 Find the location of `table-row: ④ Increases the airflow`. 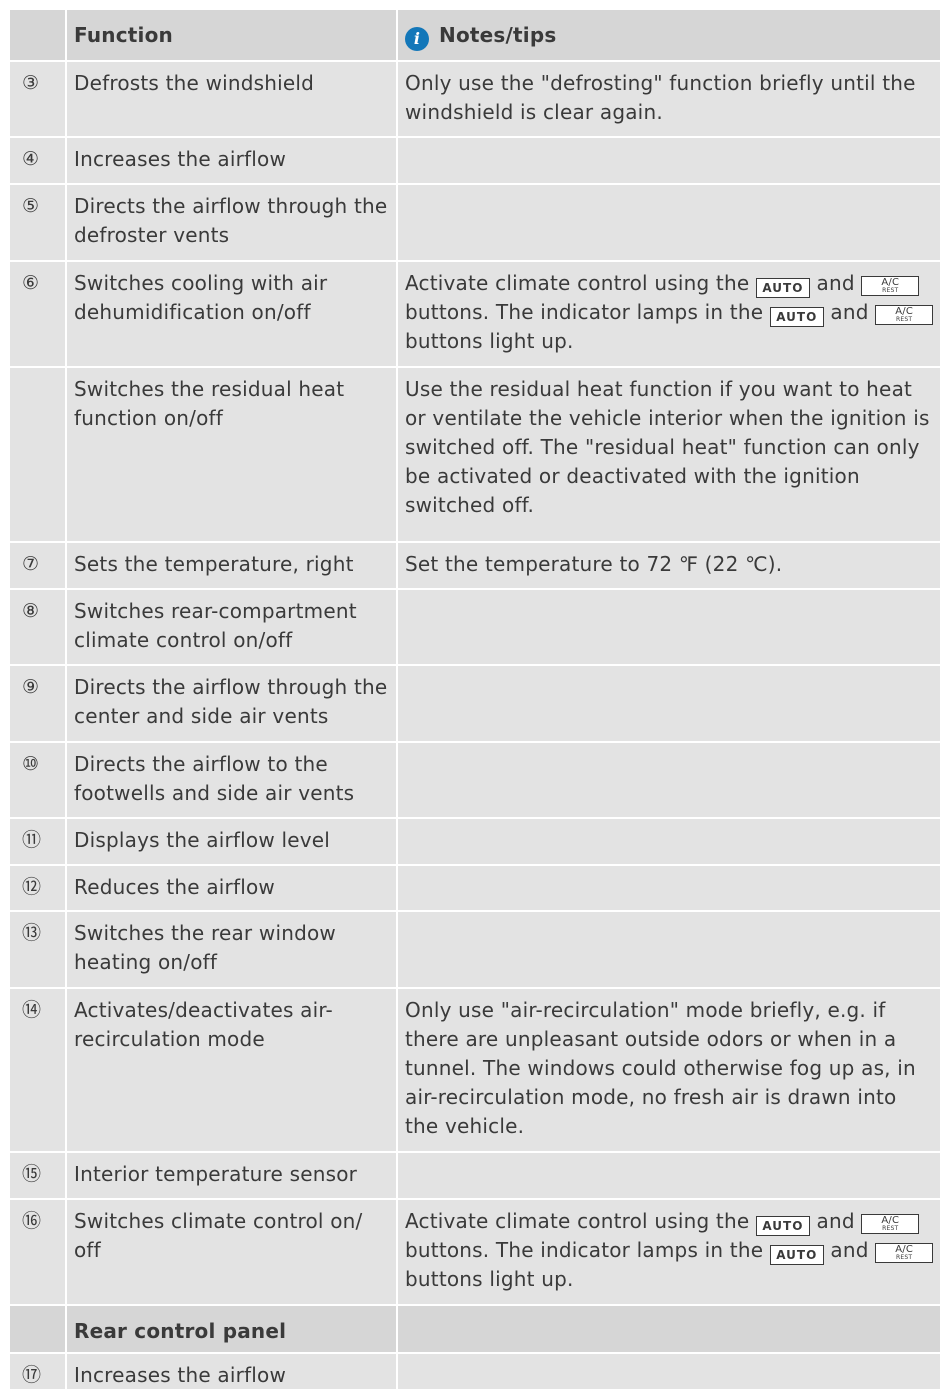

table-row: ④ Increases the airflow is located at coordinates (475, 160).